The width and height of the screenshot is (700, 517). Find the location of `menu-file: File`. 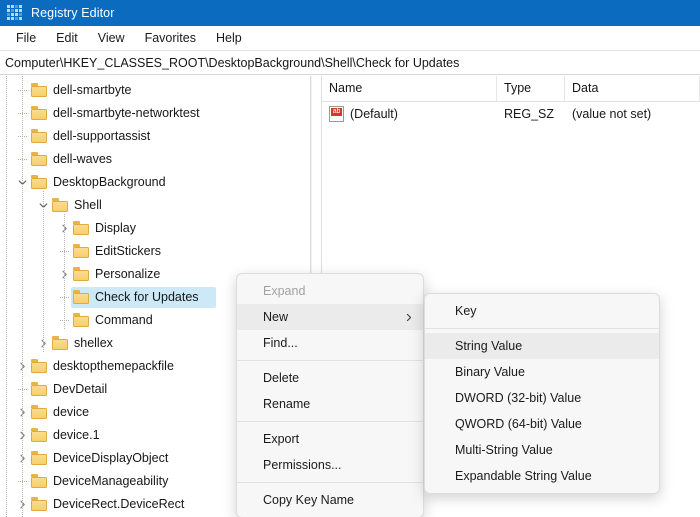

menu-file: File is located at coordinates (26, 38).